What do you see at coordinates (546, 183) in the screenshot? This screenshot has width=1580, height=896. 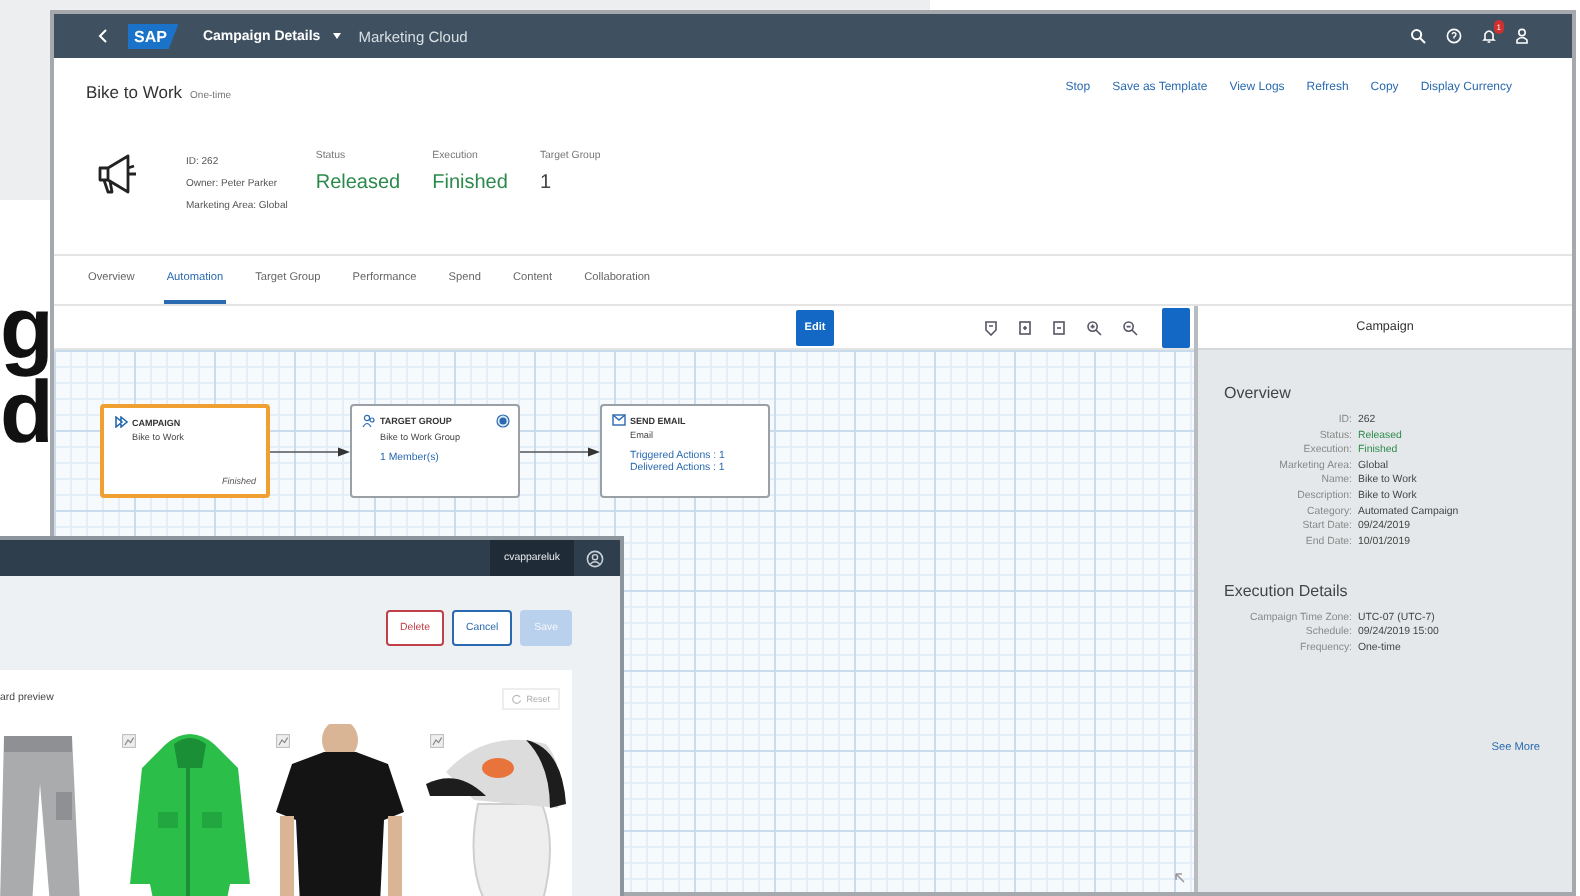 I see `kpi-value: 1` at bounding box center [546, 183].